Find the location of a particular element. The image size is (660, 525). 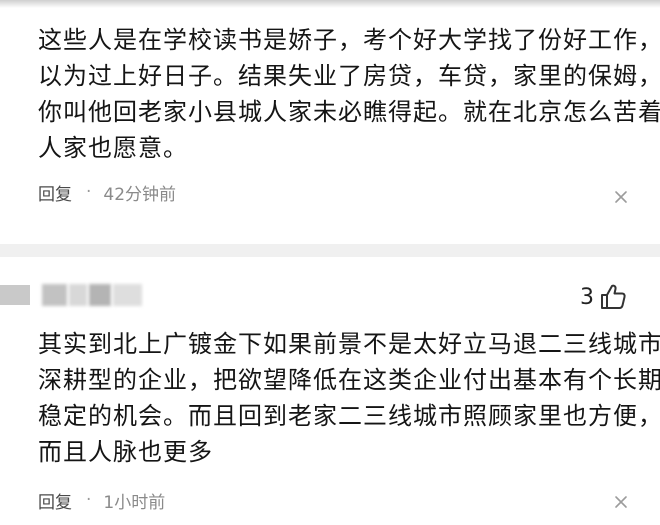

comment-1-line: 人家也愿意。 is located at coordinates (113, 148).